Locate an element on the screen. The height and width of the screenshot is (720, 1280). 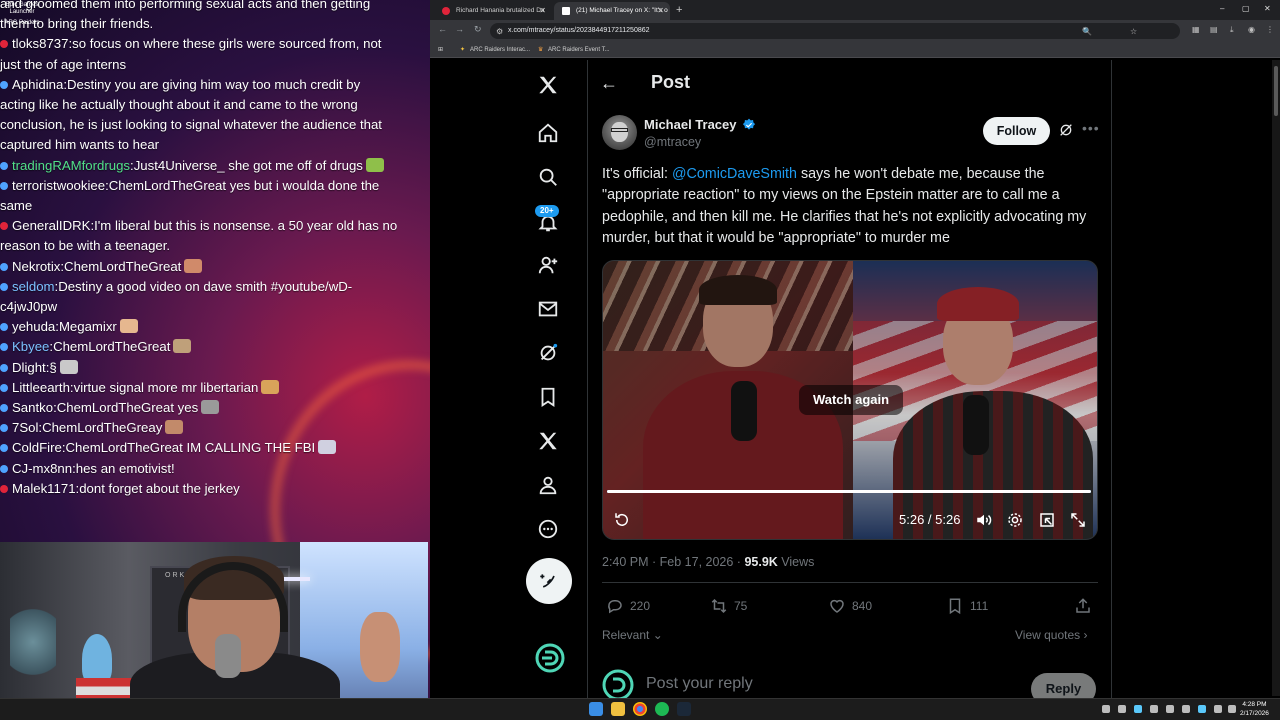
maximize-button: ▢ is located at coordinates (1246, 8).